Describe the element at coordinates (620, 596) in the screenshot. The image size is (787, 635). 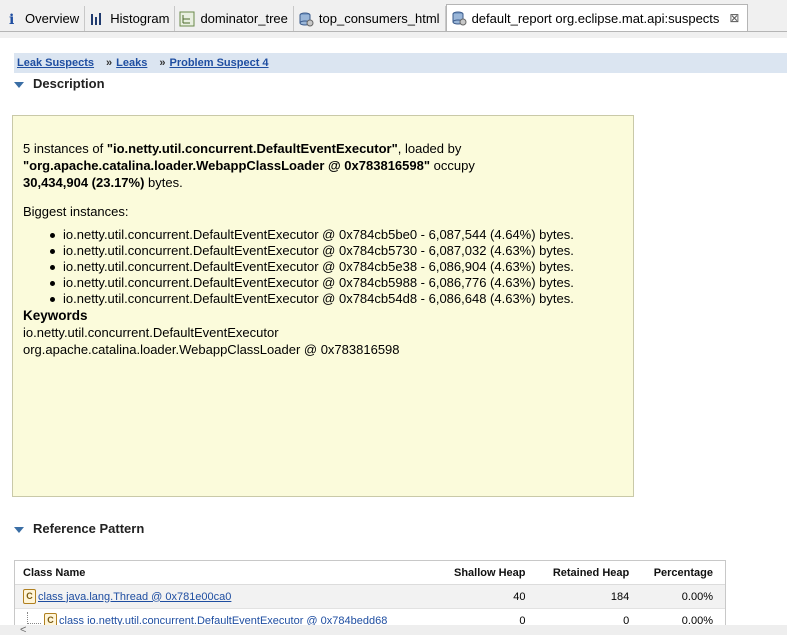
I see `retained-heap-cell: 184` at that location.